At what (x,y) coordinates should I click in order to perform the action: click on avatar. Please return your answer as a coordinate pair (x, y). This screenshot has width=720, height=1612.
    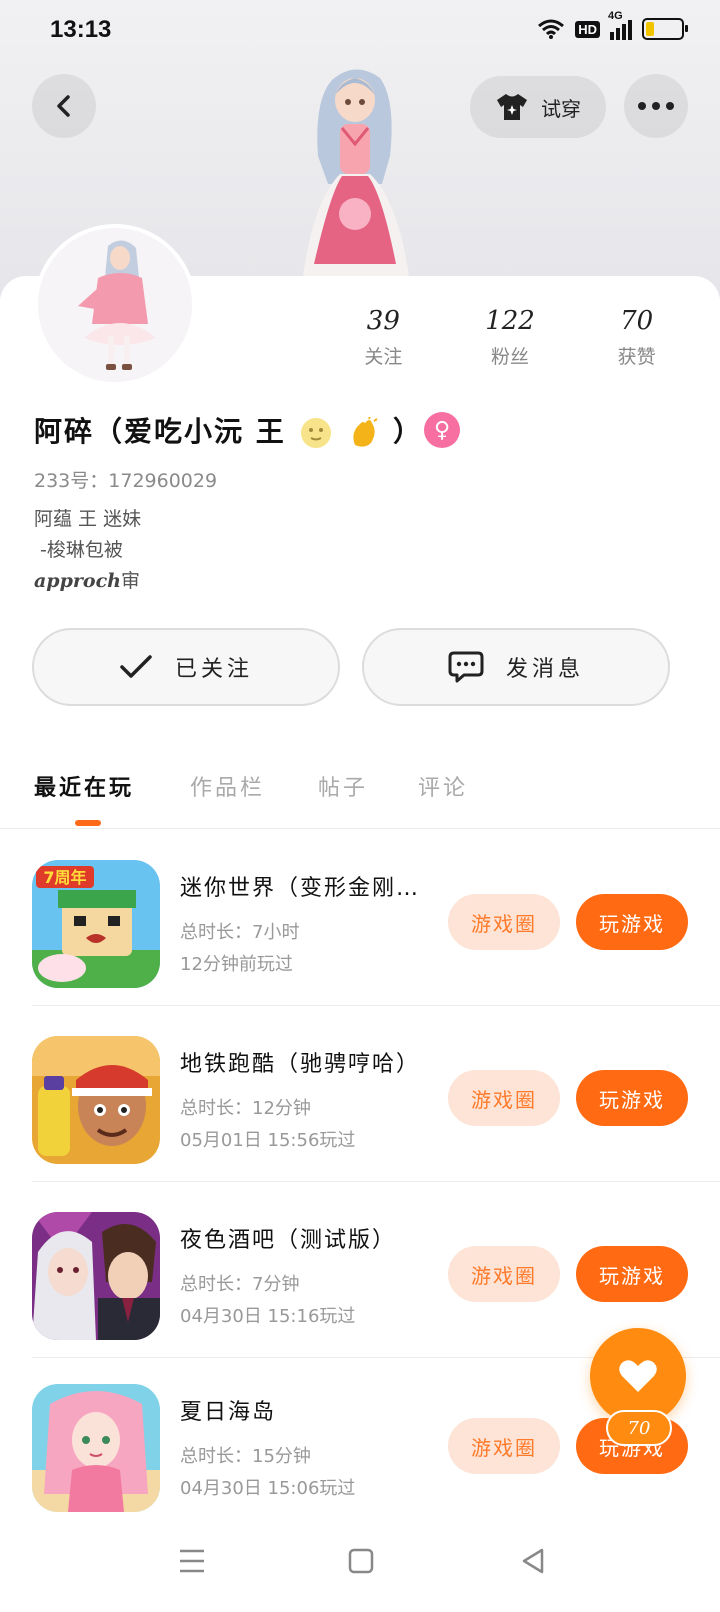
    Looking at the image, I should click on (115, 305).